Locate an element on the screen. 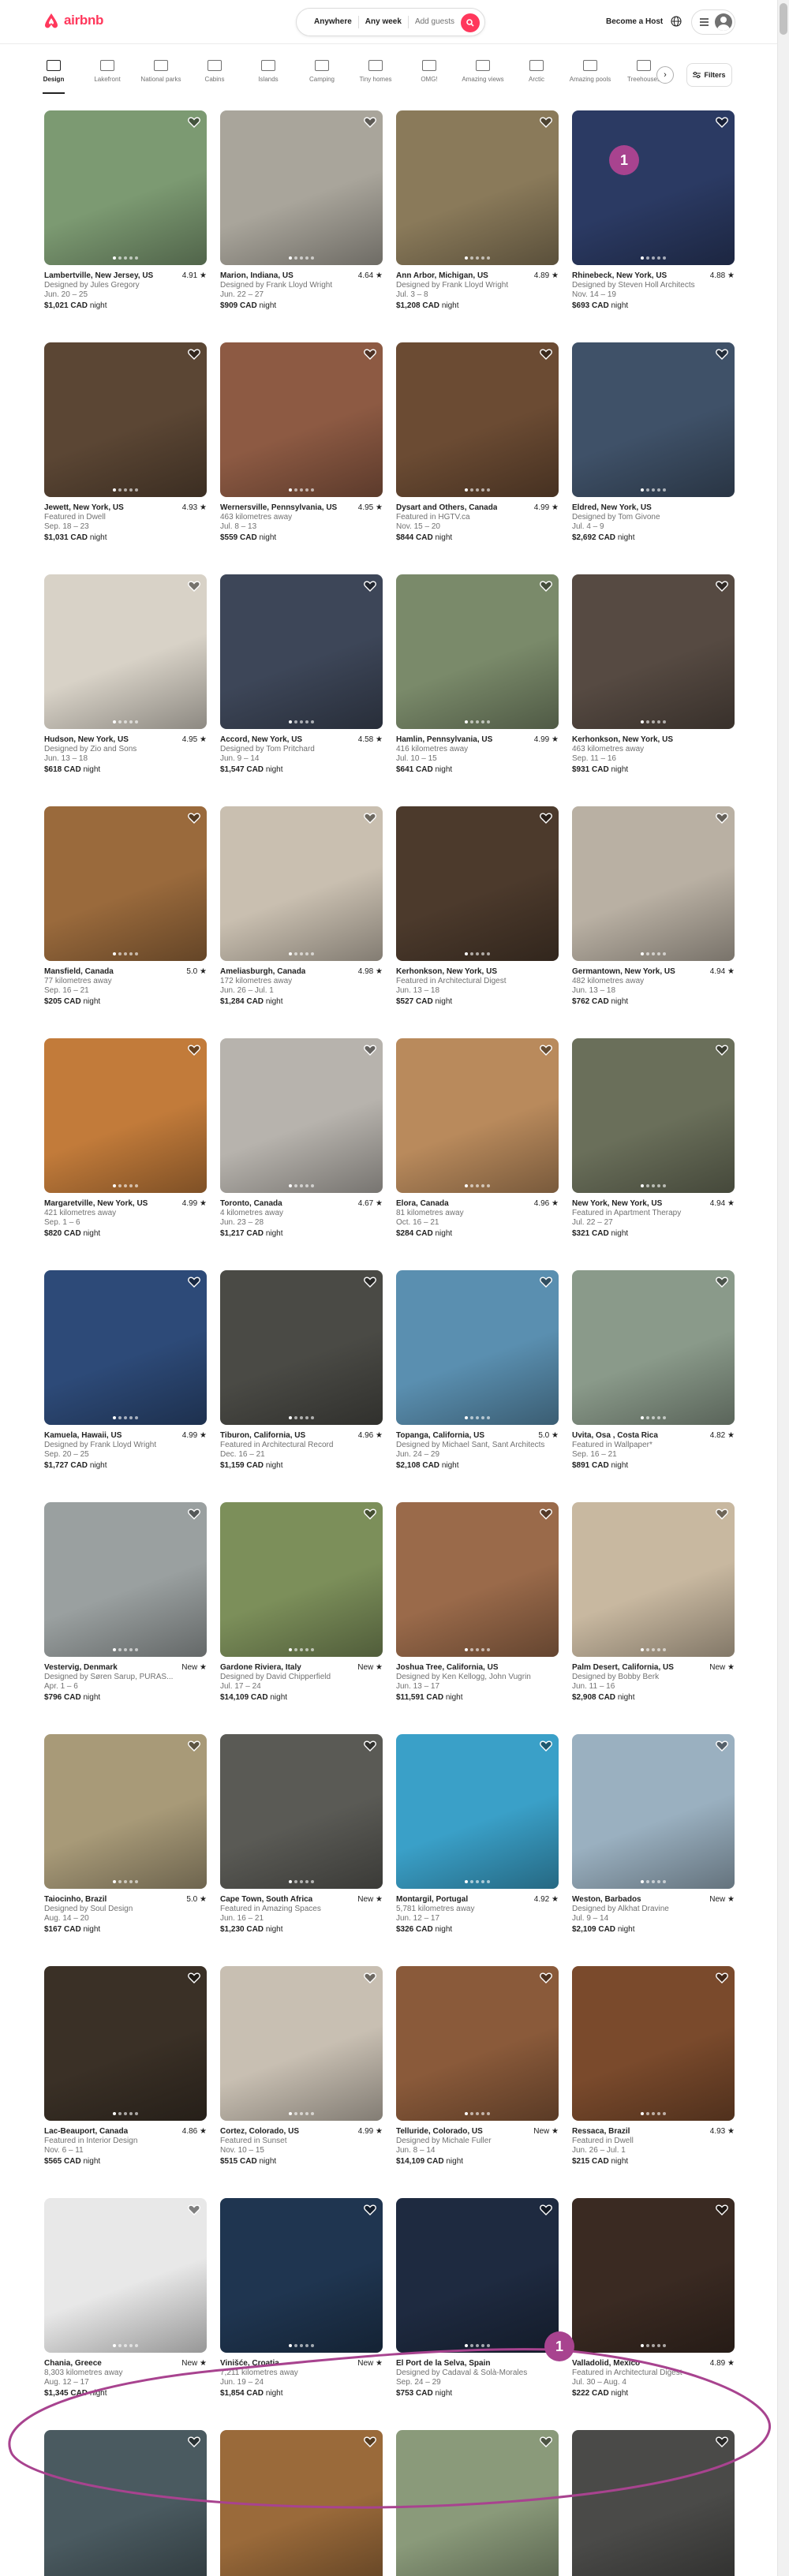 The height and width of the screenshot is (2576, 789). category-amazing-views: Amazing views is located at coordinates (483, 71).